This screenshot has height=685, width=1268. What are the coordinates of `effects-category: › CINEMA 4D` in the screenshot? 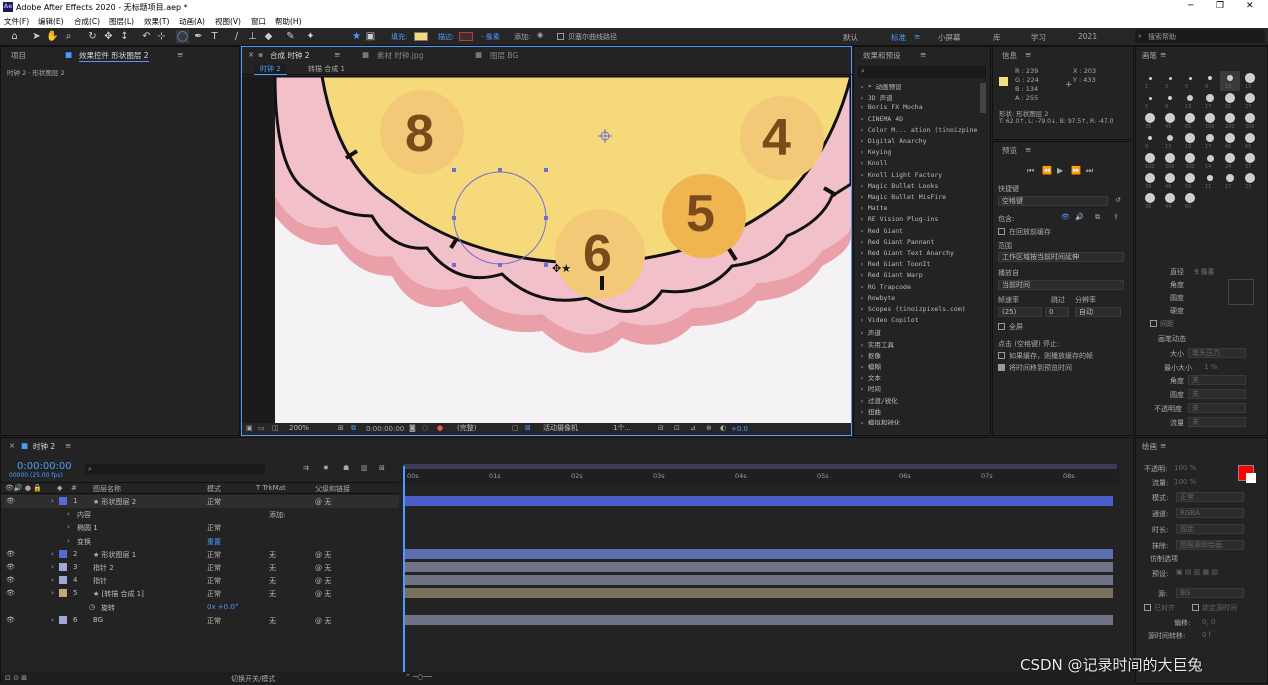 It's located at (881, 119).